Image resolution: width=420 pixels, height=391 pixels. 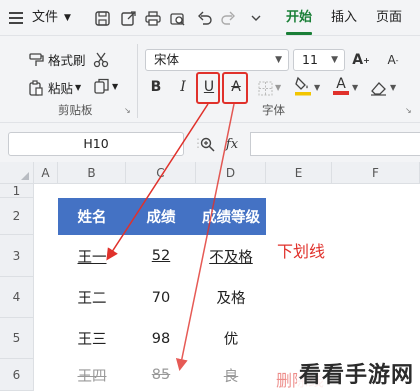 What do you see at coordinates (127, 110) in the screenshot?
I see `clipboard-dialog-launcher-icon: ↘` at bounding box center [127, 110].